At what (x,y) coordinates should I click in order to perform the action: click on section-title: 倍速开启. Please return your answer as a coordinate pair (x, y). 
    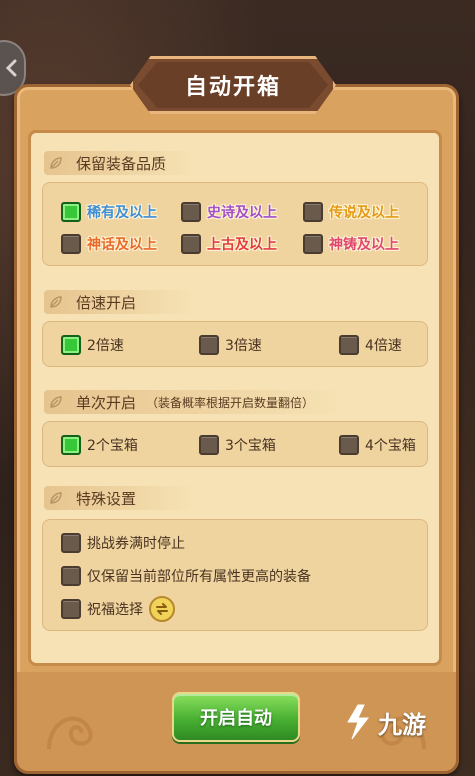
    Looking at the image, I should click on (106, 302).